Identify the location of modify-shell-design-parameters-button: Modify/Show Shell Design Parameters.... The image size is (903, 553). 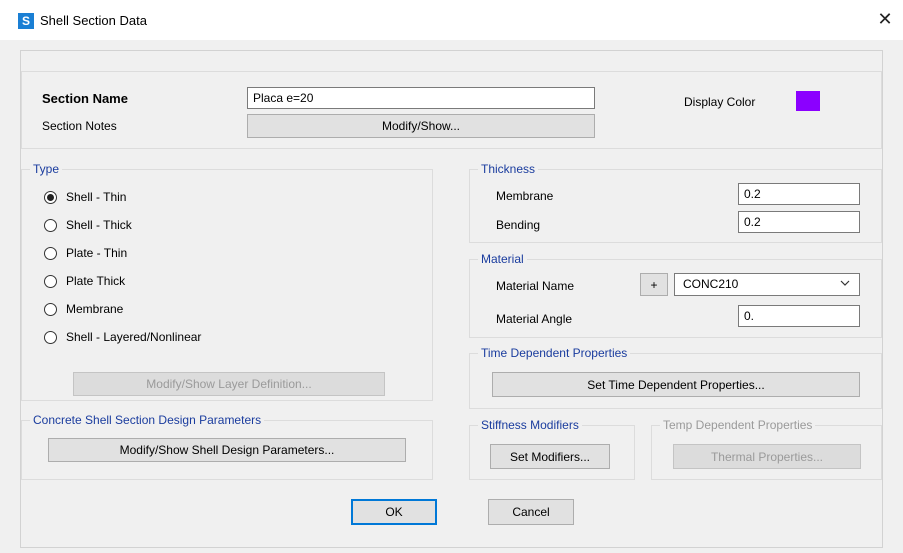
(227, 450).